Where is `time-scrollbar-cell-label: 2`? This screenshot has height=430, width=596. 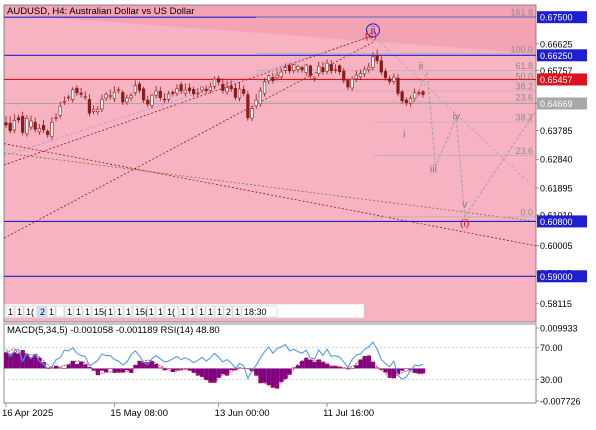
time-scrollbar-cell-label: 2 is located at coordinates (42, 312).